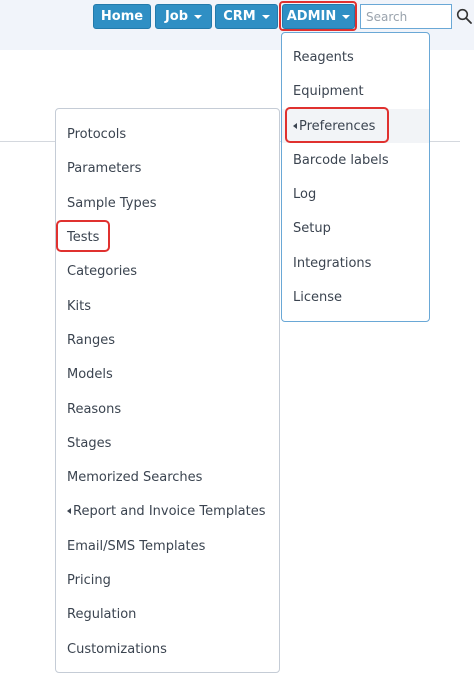 This screenshot has height=683, width=474. I want to click on pref-item-report-invoice-templates: Report and Invoice Templates, so click(167, 511).